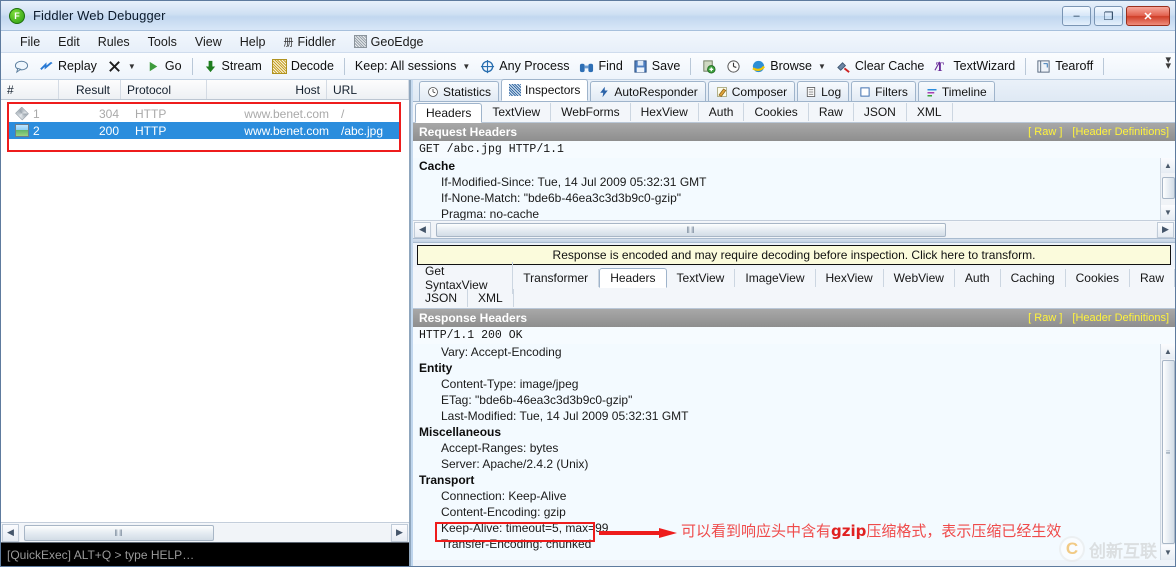 This screenshot has height=567, width=1176. I want to click on column-header-url: URL, so click(368, 89).